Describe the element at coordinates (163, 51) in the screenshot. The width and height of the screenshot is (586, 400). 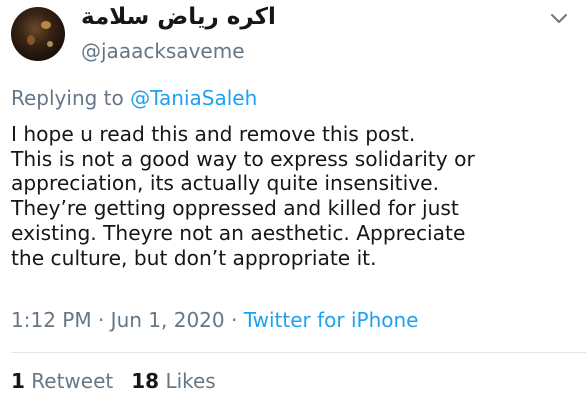
I see `author-handle: @jaaacksaveme` at that location.